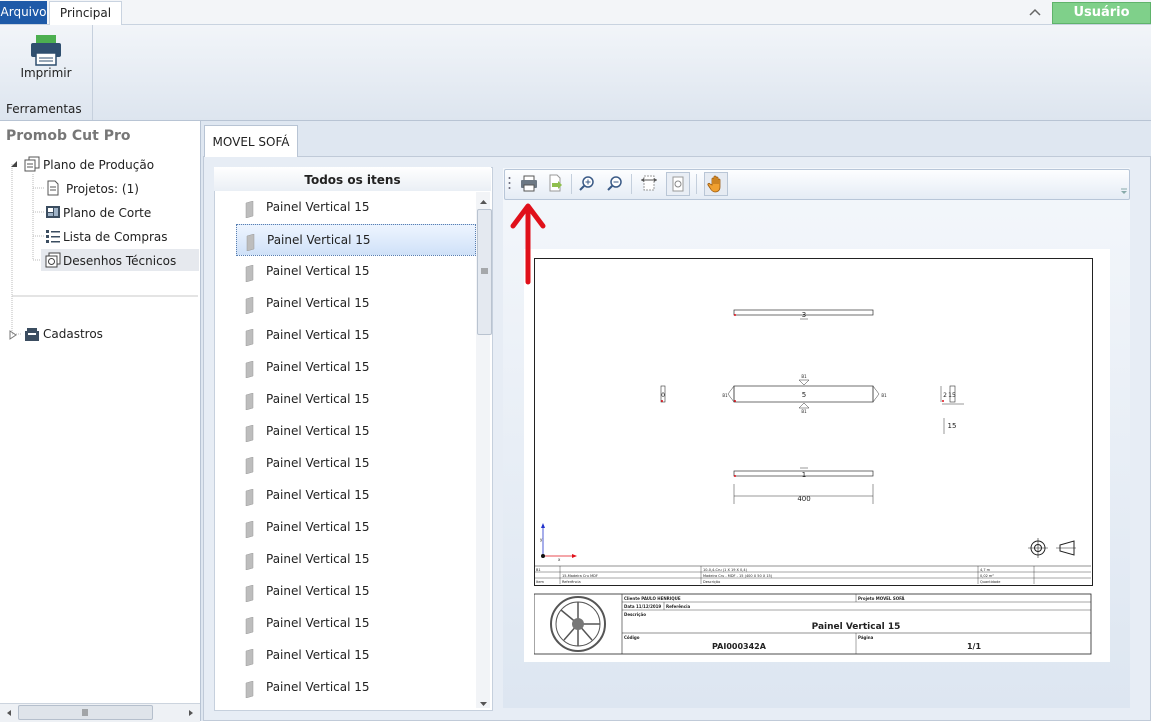 Image resolution: width=1151 pixels, height=722 pixels. I want to click on left-scroll-thumb, so click(85, 712).